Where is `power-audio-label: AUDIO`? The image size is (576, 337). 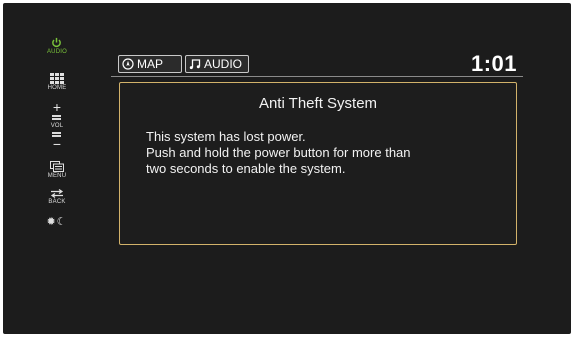
power-audio-label: AUDIO is located at coordinates (56, 52).